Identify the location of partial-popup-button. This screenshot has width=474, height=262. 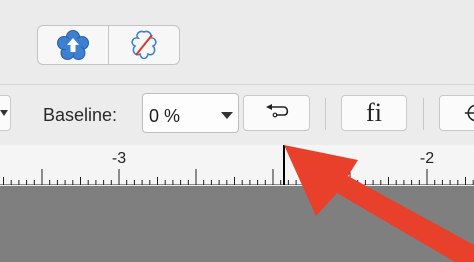
(5, 113).